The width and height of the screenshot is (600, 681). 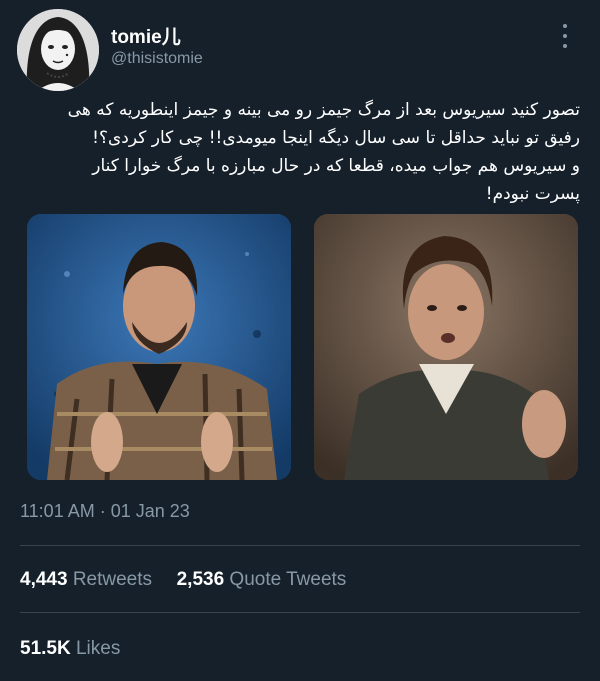 What do you see at coordinates (57, 511) in the screenshot?
I see `tweet-time: 11:01 AM` at bounding box center [57, 511].